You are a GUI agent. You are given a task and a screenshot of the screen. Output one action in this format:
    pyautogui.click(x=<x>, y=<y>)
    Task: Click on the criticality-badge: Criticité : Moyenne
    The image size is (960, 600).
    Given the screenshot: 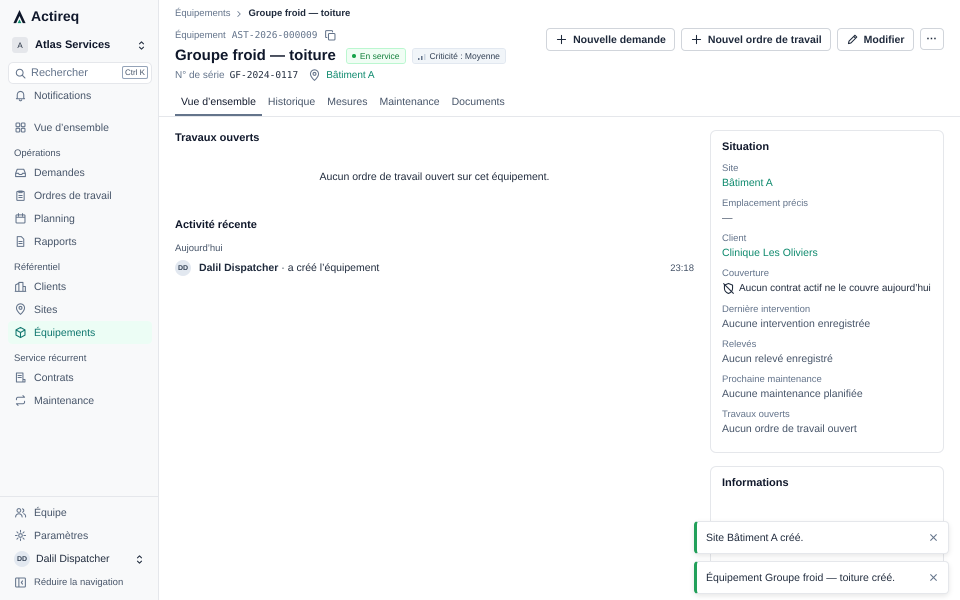 What is the action you would take?
    pyautogui.click(x=459, y=56)
    